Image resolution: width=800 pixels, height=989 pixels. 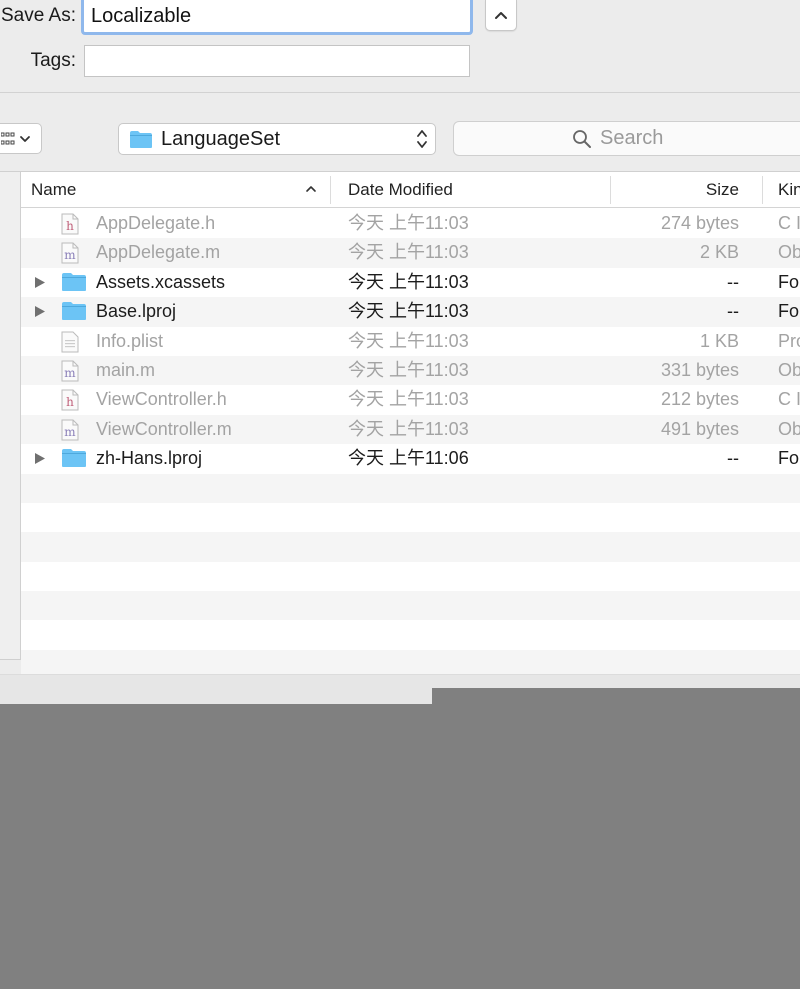 What do you see at coordinates (70, 342) in the screenshot?
I see `plist-file-icon` at bounding box center [70, 342].